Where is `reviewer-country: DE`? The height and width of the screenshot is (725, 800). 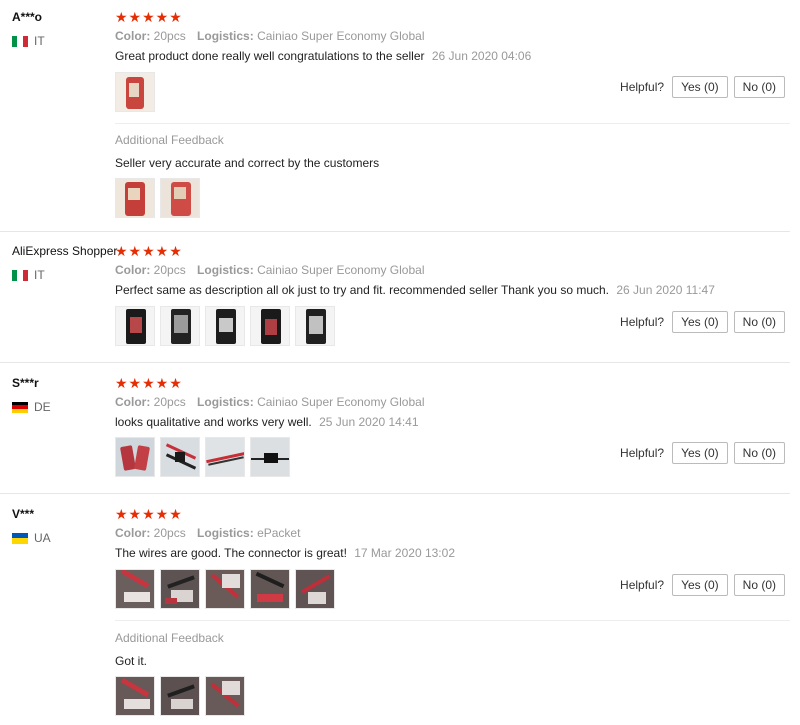 reviewer-country: DE is located at coordinates (62, 407).